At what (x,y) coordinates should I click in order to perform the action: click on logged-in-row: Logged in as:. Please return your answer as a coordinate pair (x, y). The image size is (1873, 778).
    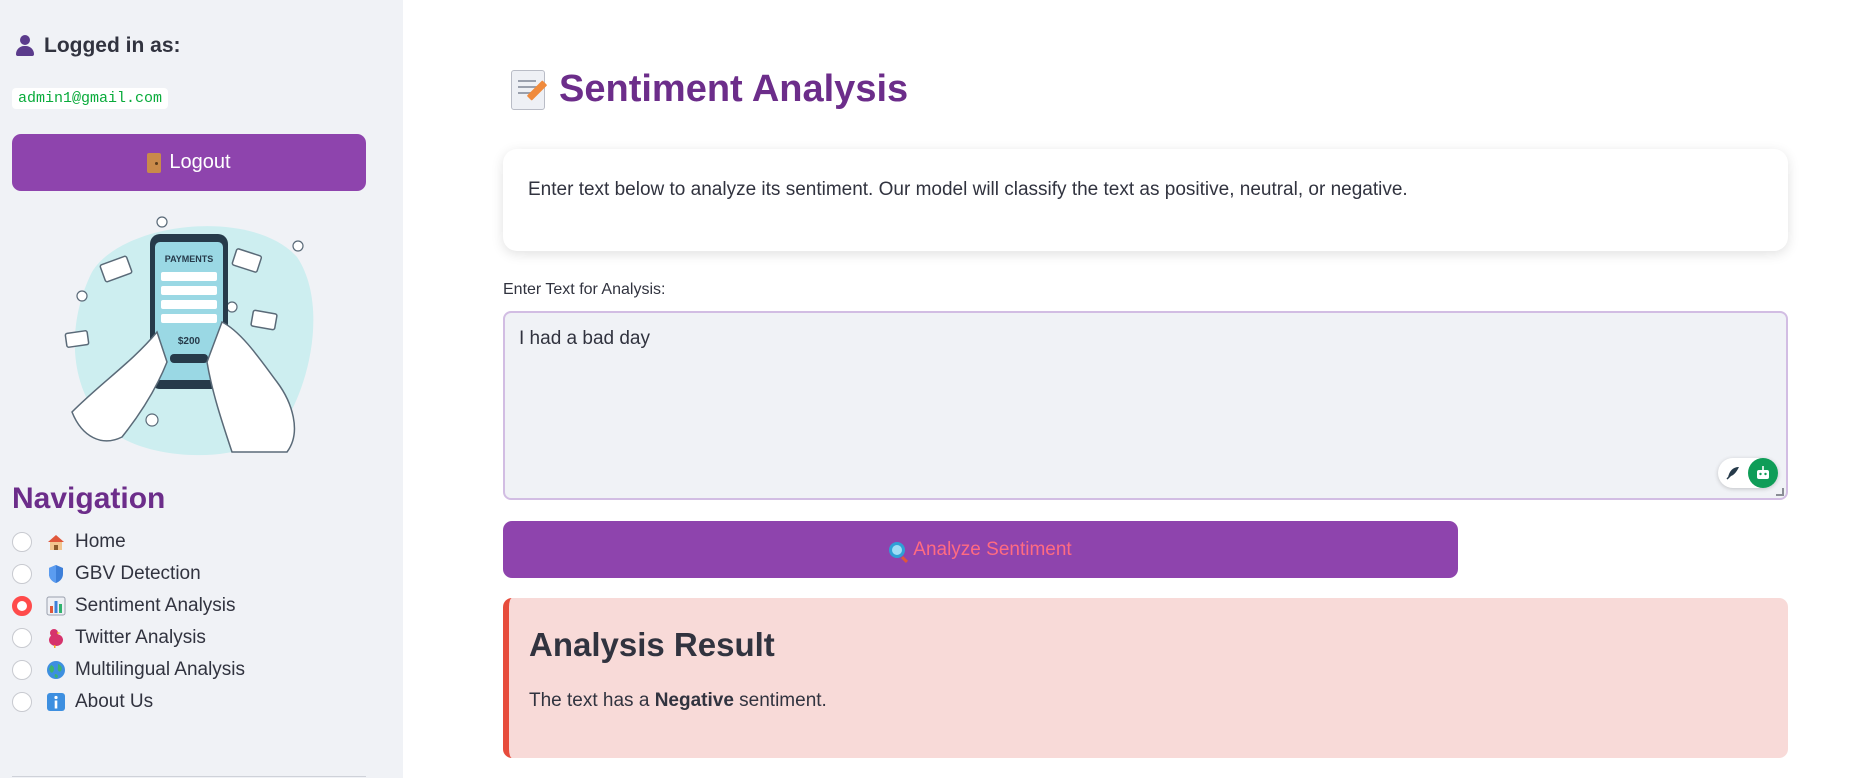
    Looking at the image, I should click on (97, 46).